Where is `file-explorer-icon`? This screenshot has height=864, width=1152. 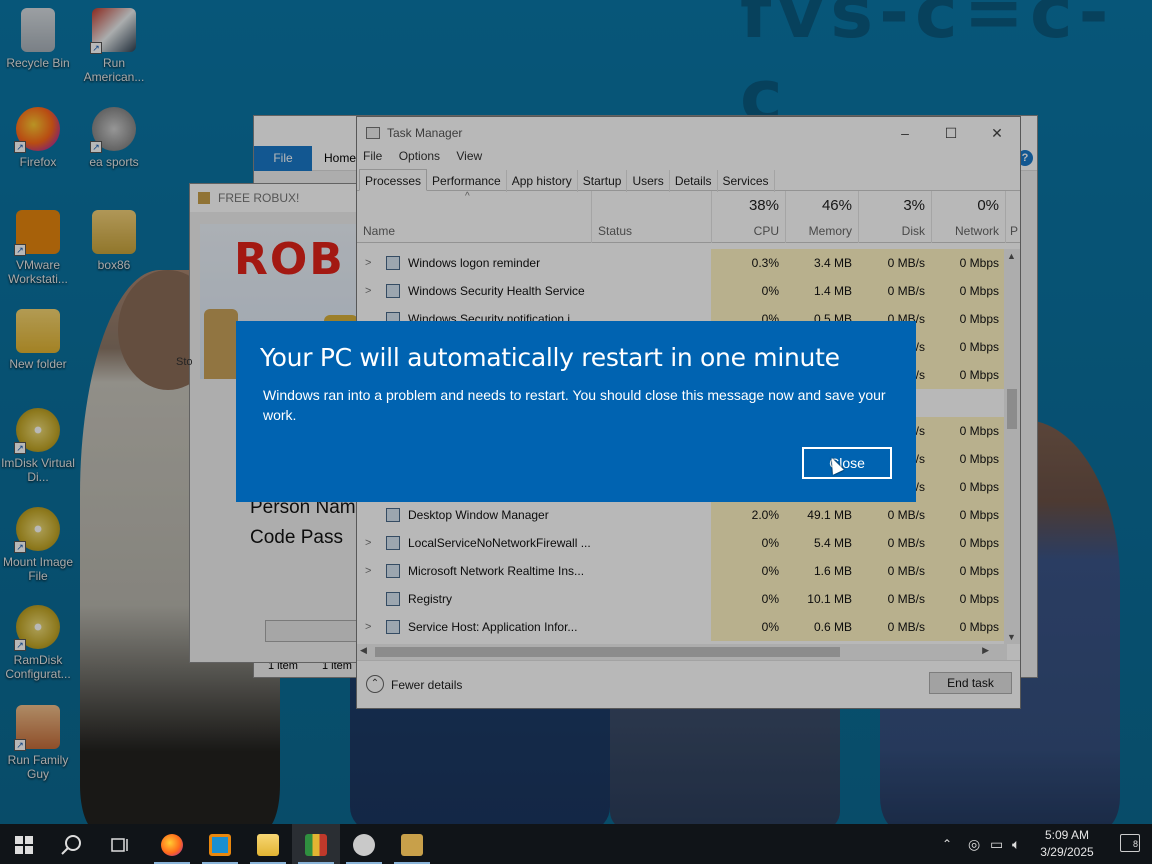 file-explorer-icon is located at coordinates (268, 845).